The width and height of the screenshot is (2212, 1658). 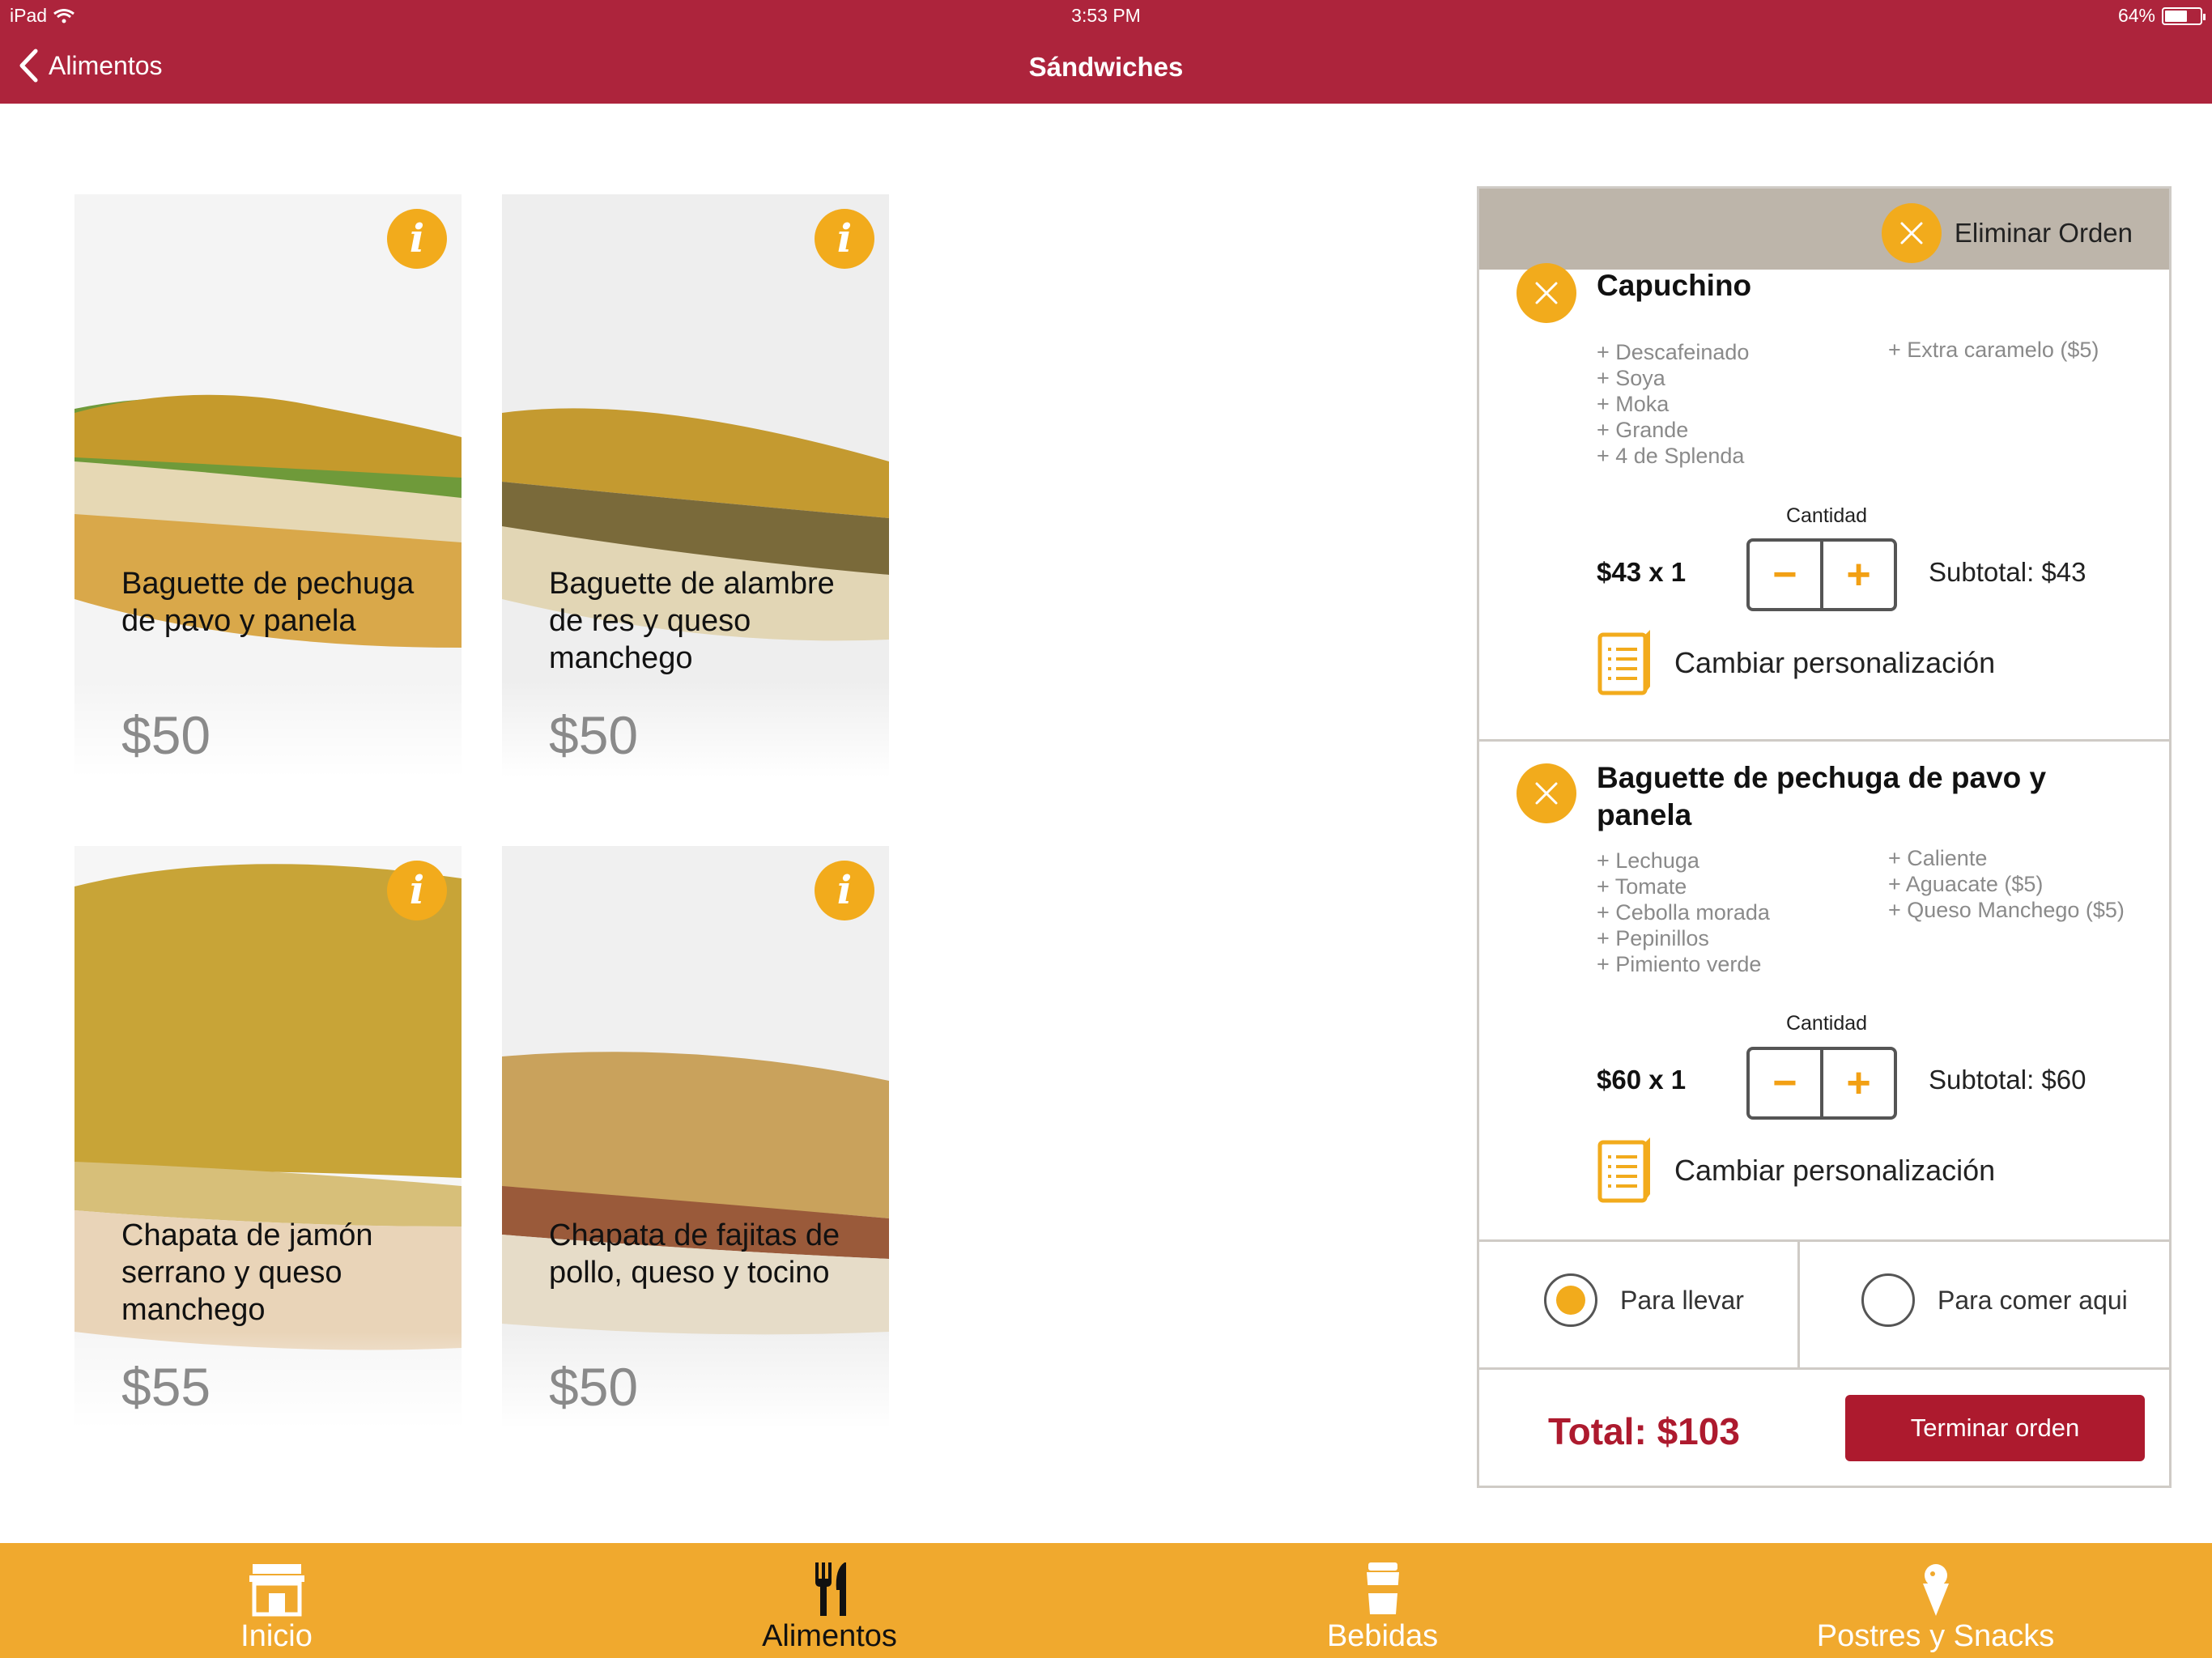 I want to click on option-label: Para llevar, so click(x=1682, y=1300).